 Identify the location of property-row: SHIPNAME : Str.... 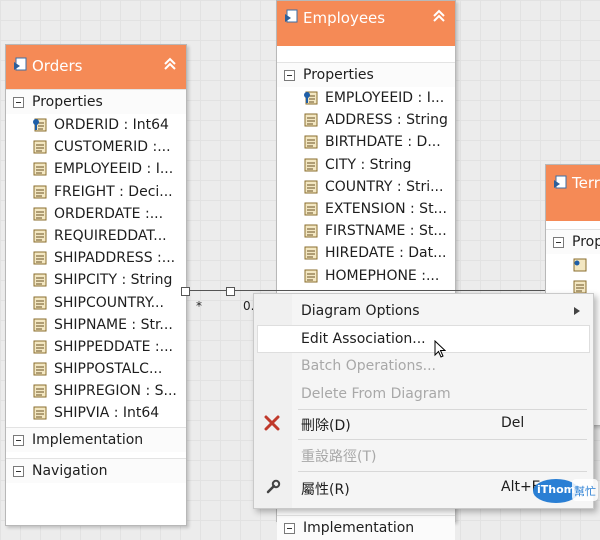
(96, 325).